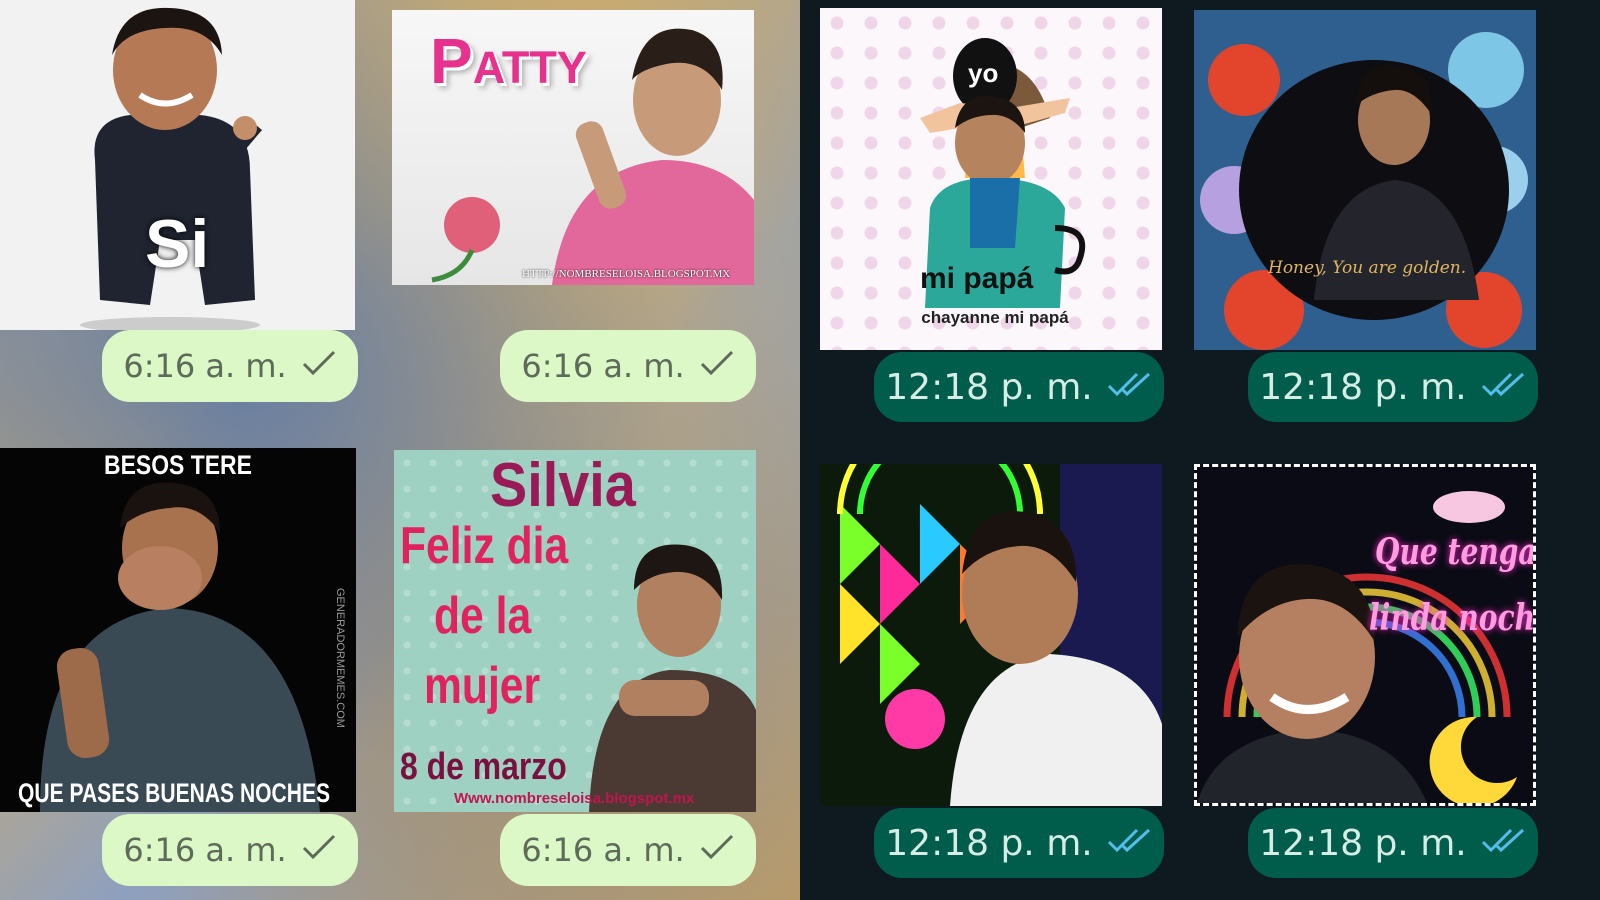  I want to click on sticker-patty: Patty HTTP://NOMBRESELOISA.BLOGSPOT.MX, so click(573, 147).